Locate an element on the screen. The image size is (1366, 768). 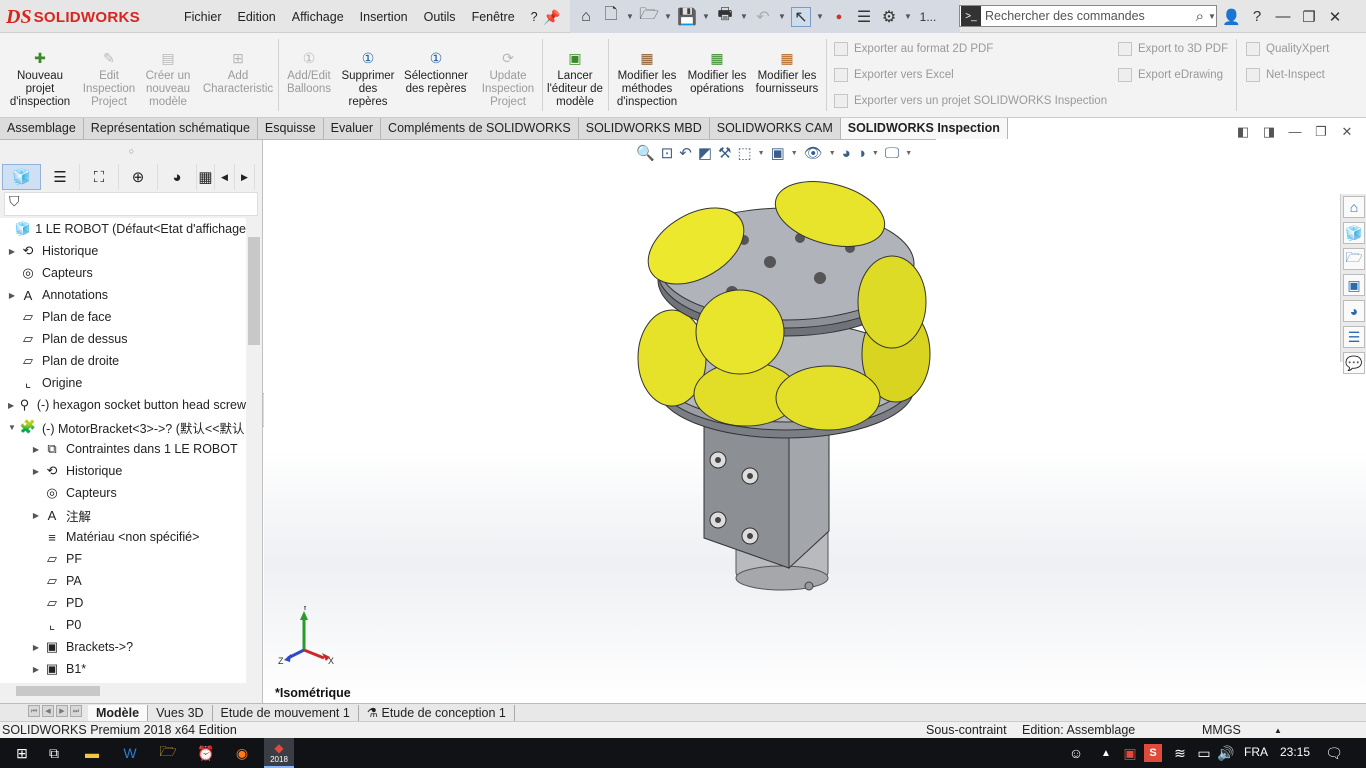
update-inspection-project-button: ⟳ Update Inspection Project is located at coordinates (508, 79).